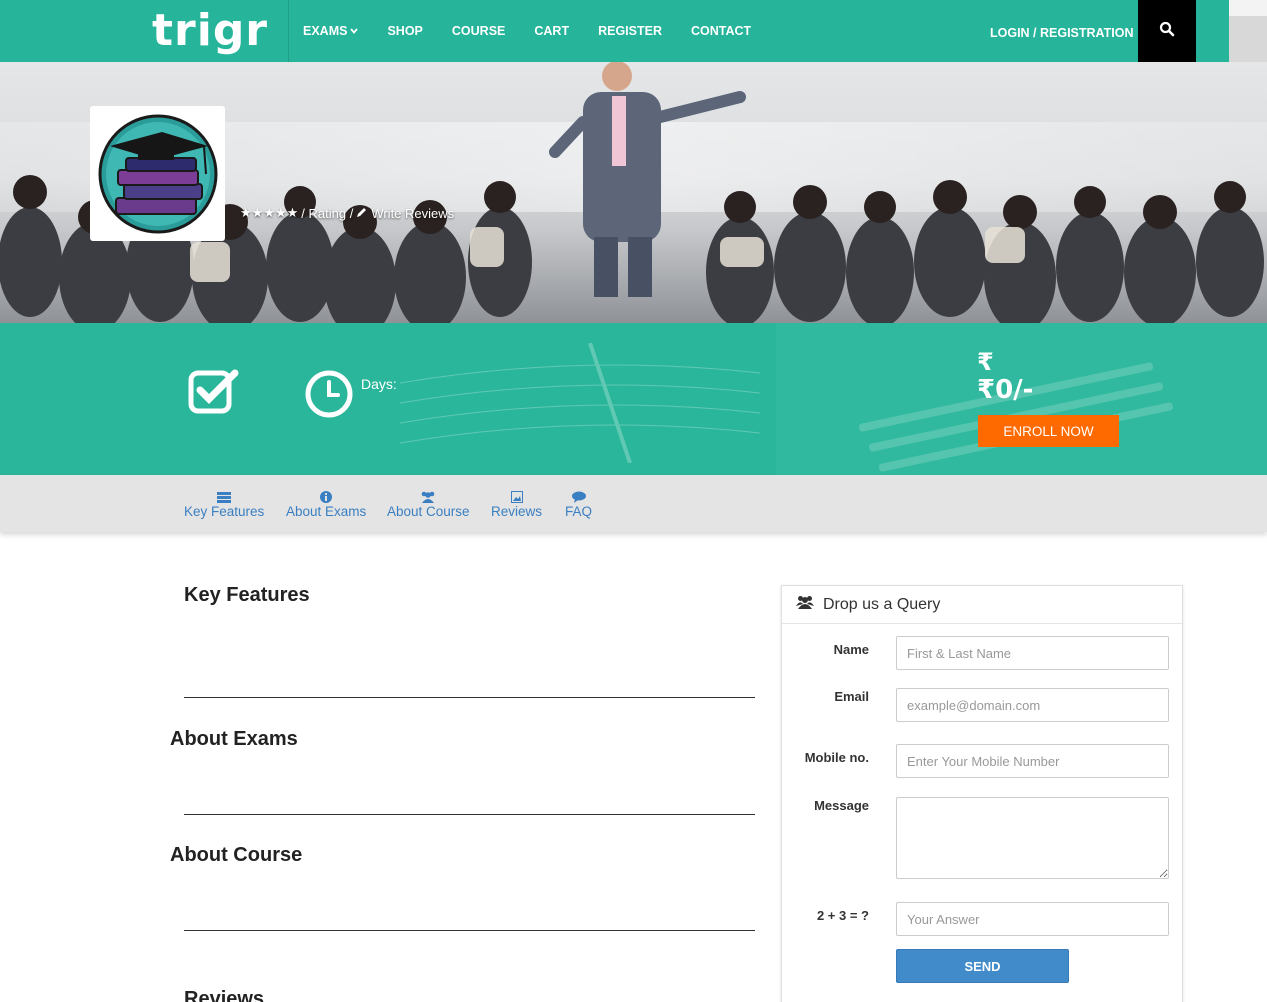  I want to click on course-price: ₹0/-, so click(1005, 390).